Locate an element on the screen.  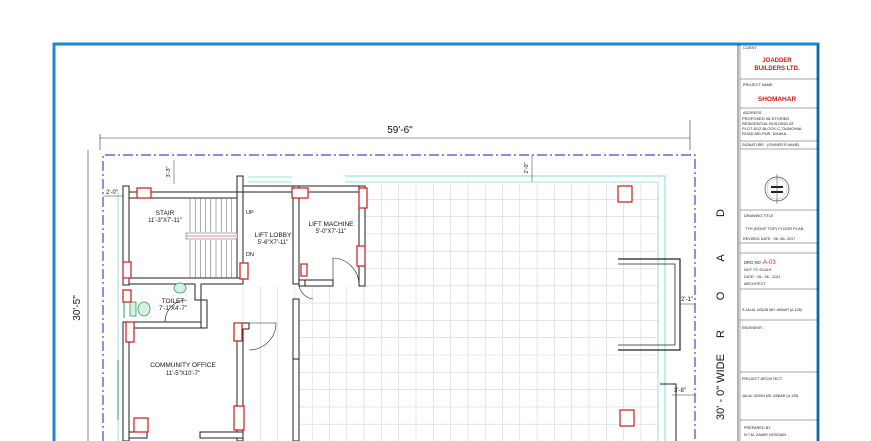
toilet-name-label: TOILET is located at coordinates (173, 301).